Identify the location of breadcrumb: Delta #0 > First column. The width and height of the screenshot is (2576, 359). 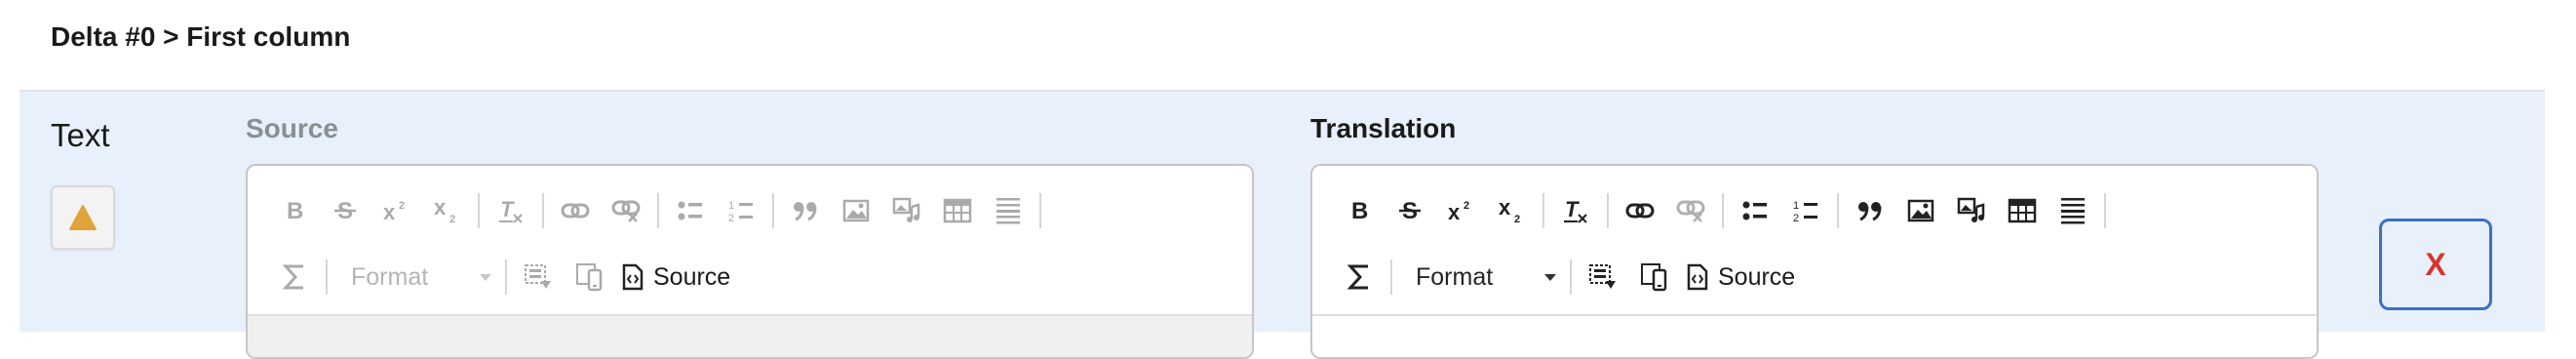
(201, 36).